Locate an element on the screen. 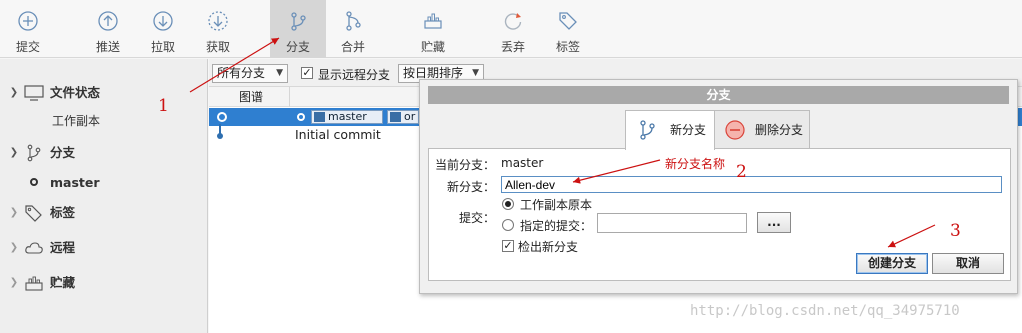 This screenshot has height=333, width=1022. tab-delete-branch: 删除分支 is located at coordinates (762, 129).